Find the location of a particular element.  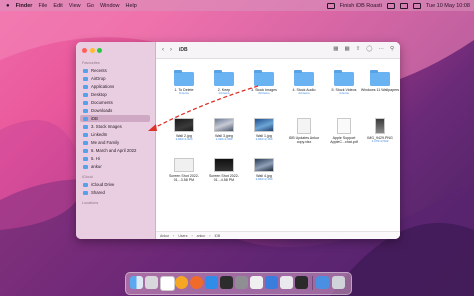

file-item: 2. Keep 14 items is located at coordinates (224, 83).